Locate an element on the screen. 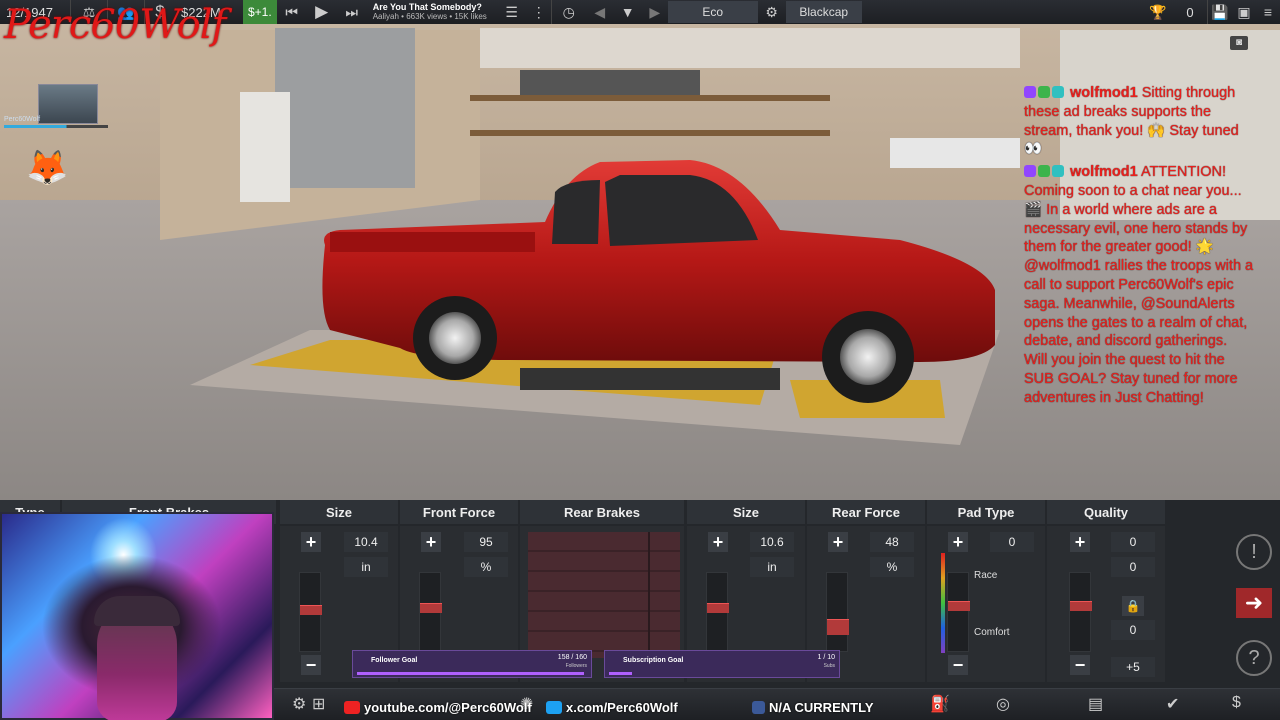 This screenshot has width=1280, height=720. rear-force-slider-thumb is located at coordinates (838, 627).